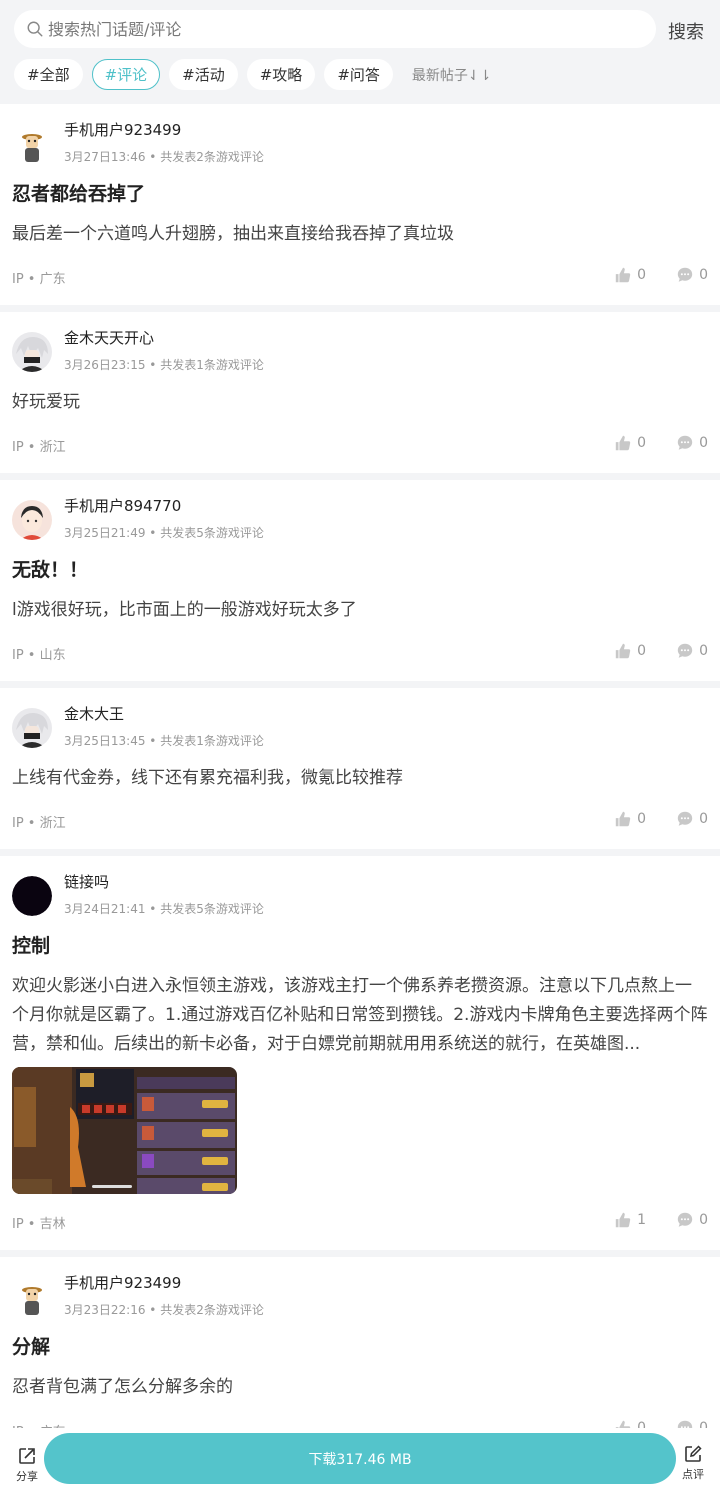 The height and width of the screenshot is (1491, 720). I want to click on like-button: 1, so click(630, 1220).